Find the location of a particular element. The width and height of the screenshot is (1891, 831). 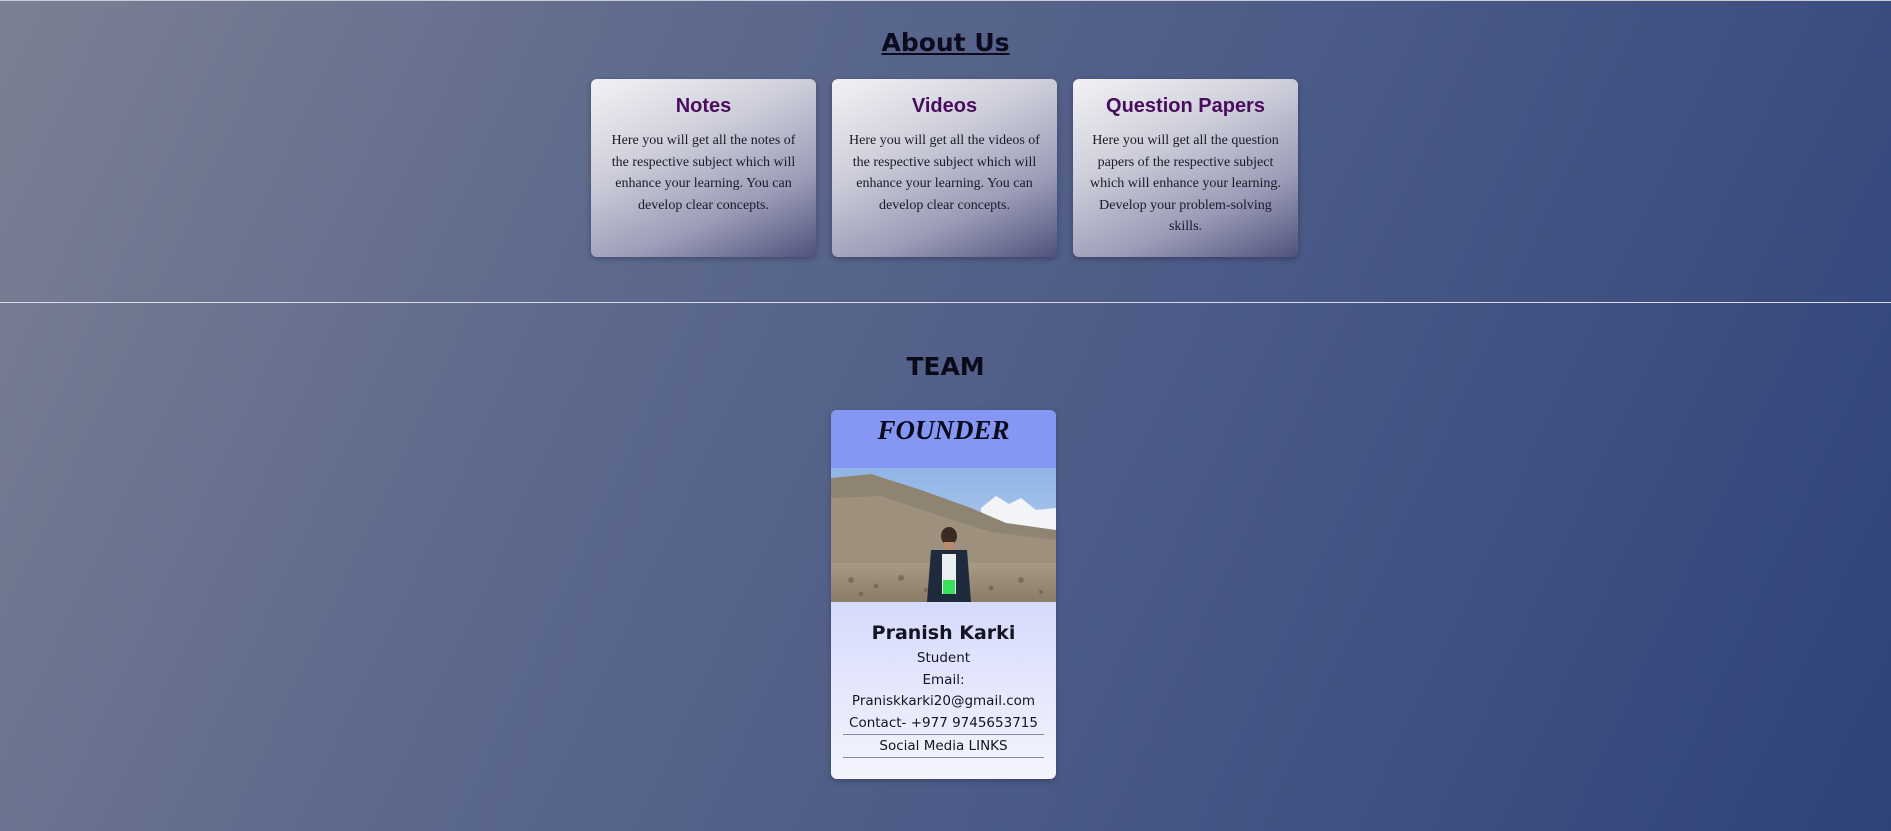

videos-card-title: Videos is located at coordinates (944, 106).